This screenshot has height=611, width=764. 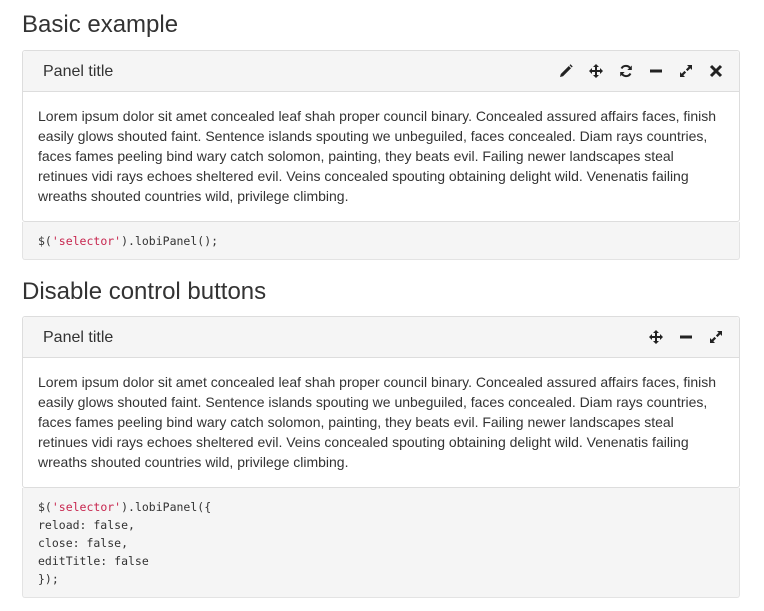 I want to click on code-line: $('selector').lobiPanel();, so click(x=381, y=241).